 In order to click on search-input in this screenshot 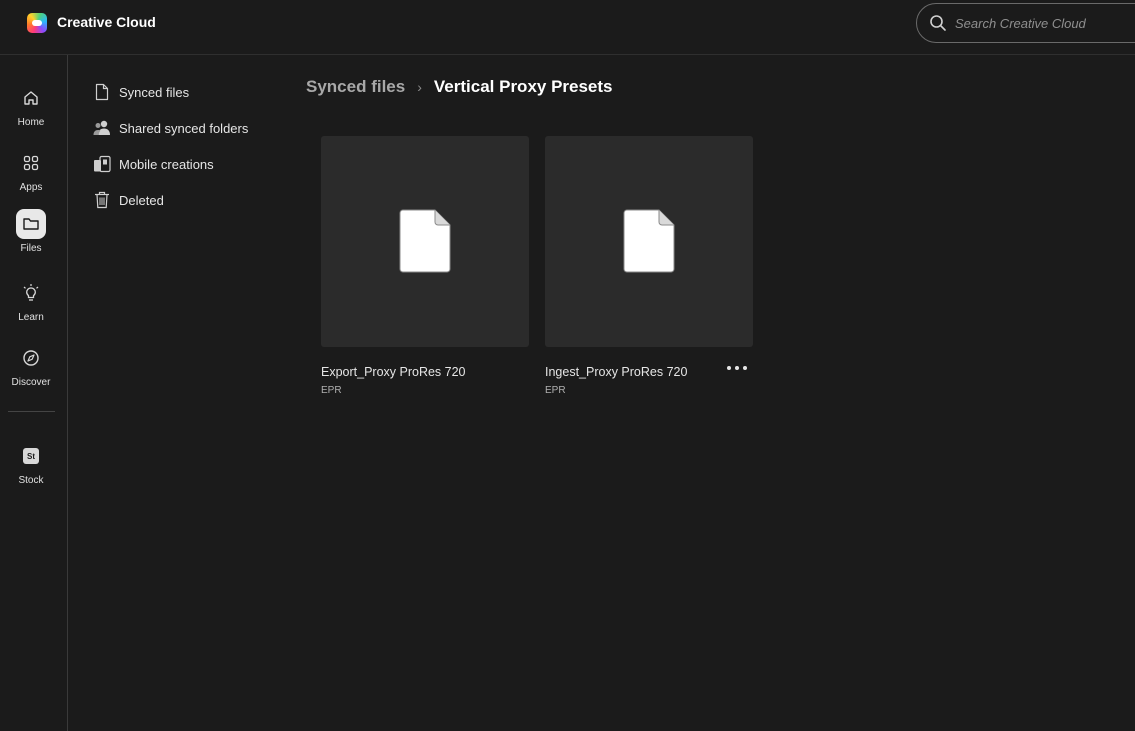, I will do `click(1044, 23)`.